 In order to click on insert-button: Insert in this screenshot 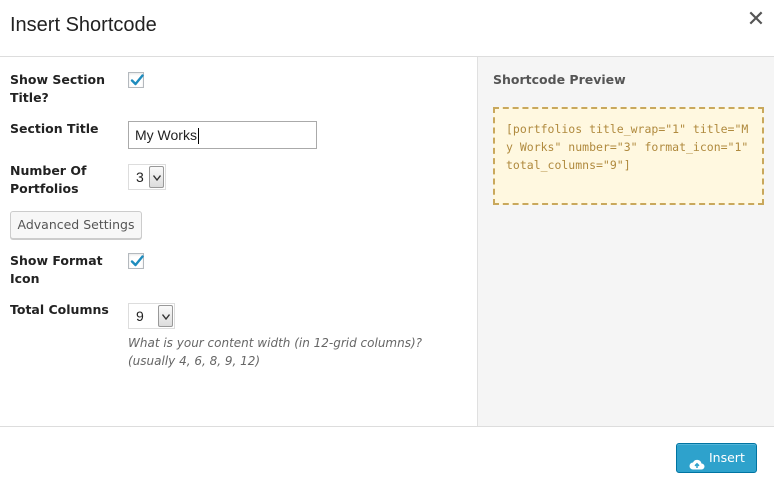, I will do `click(716, 458)`.